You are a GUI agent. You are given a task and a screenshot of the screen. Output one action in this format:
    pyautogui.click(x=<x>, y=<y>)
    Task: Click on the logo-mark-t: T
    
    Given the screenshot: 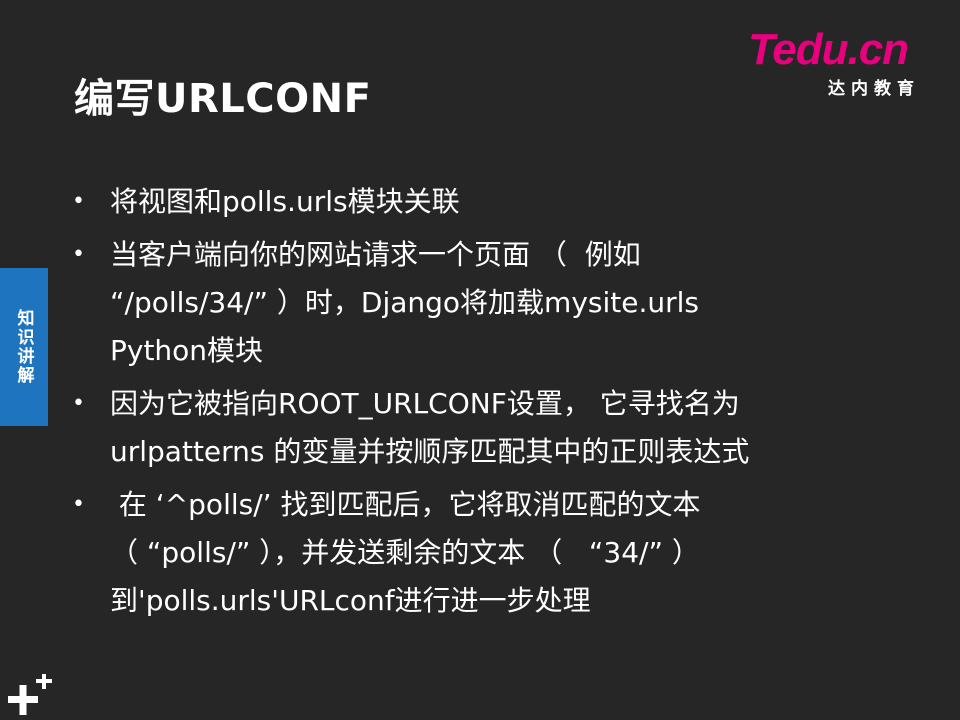 What is the action you would take?
    pyautogui.click(x=760, y=49)
    